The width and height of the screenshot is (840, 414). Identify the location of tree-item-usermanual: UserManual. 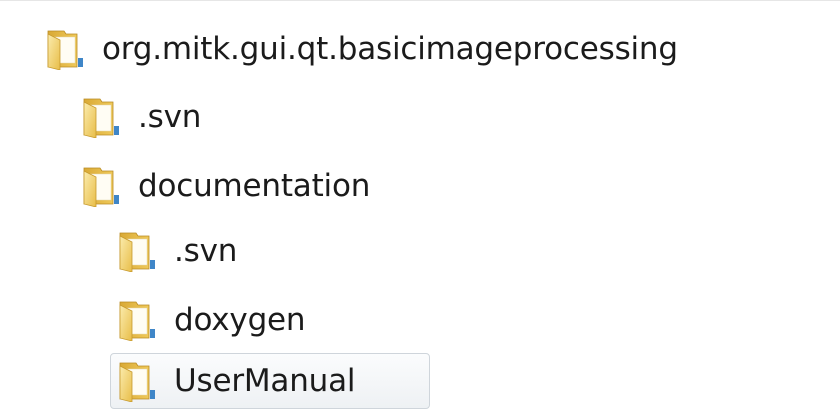
(270, 381).